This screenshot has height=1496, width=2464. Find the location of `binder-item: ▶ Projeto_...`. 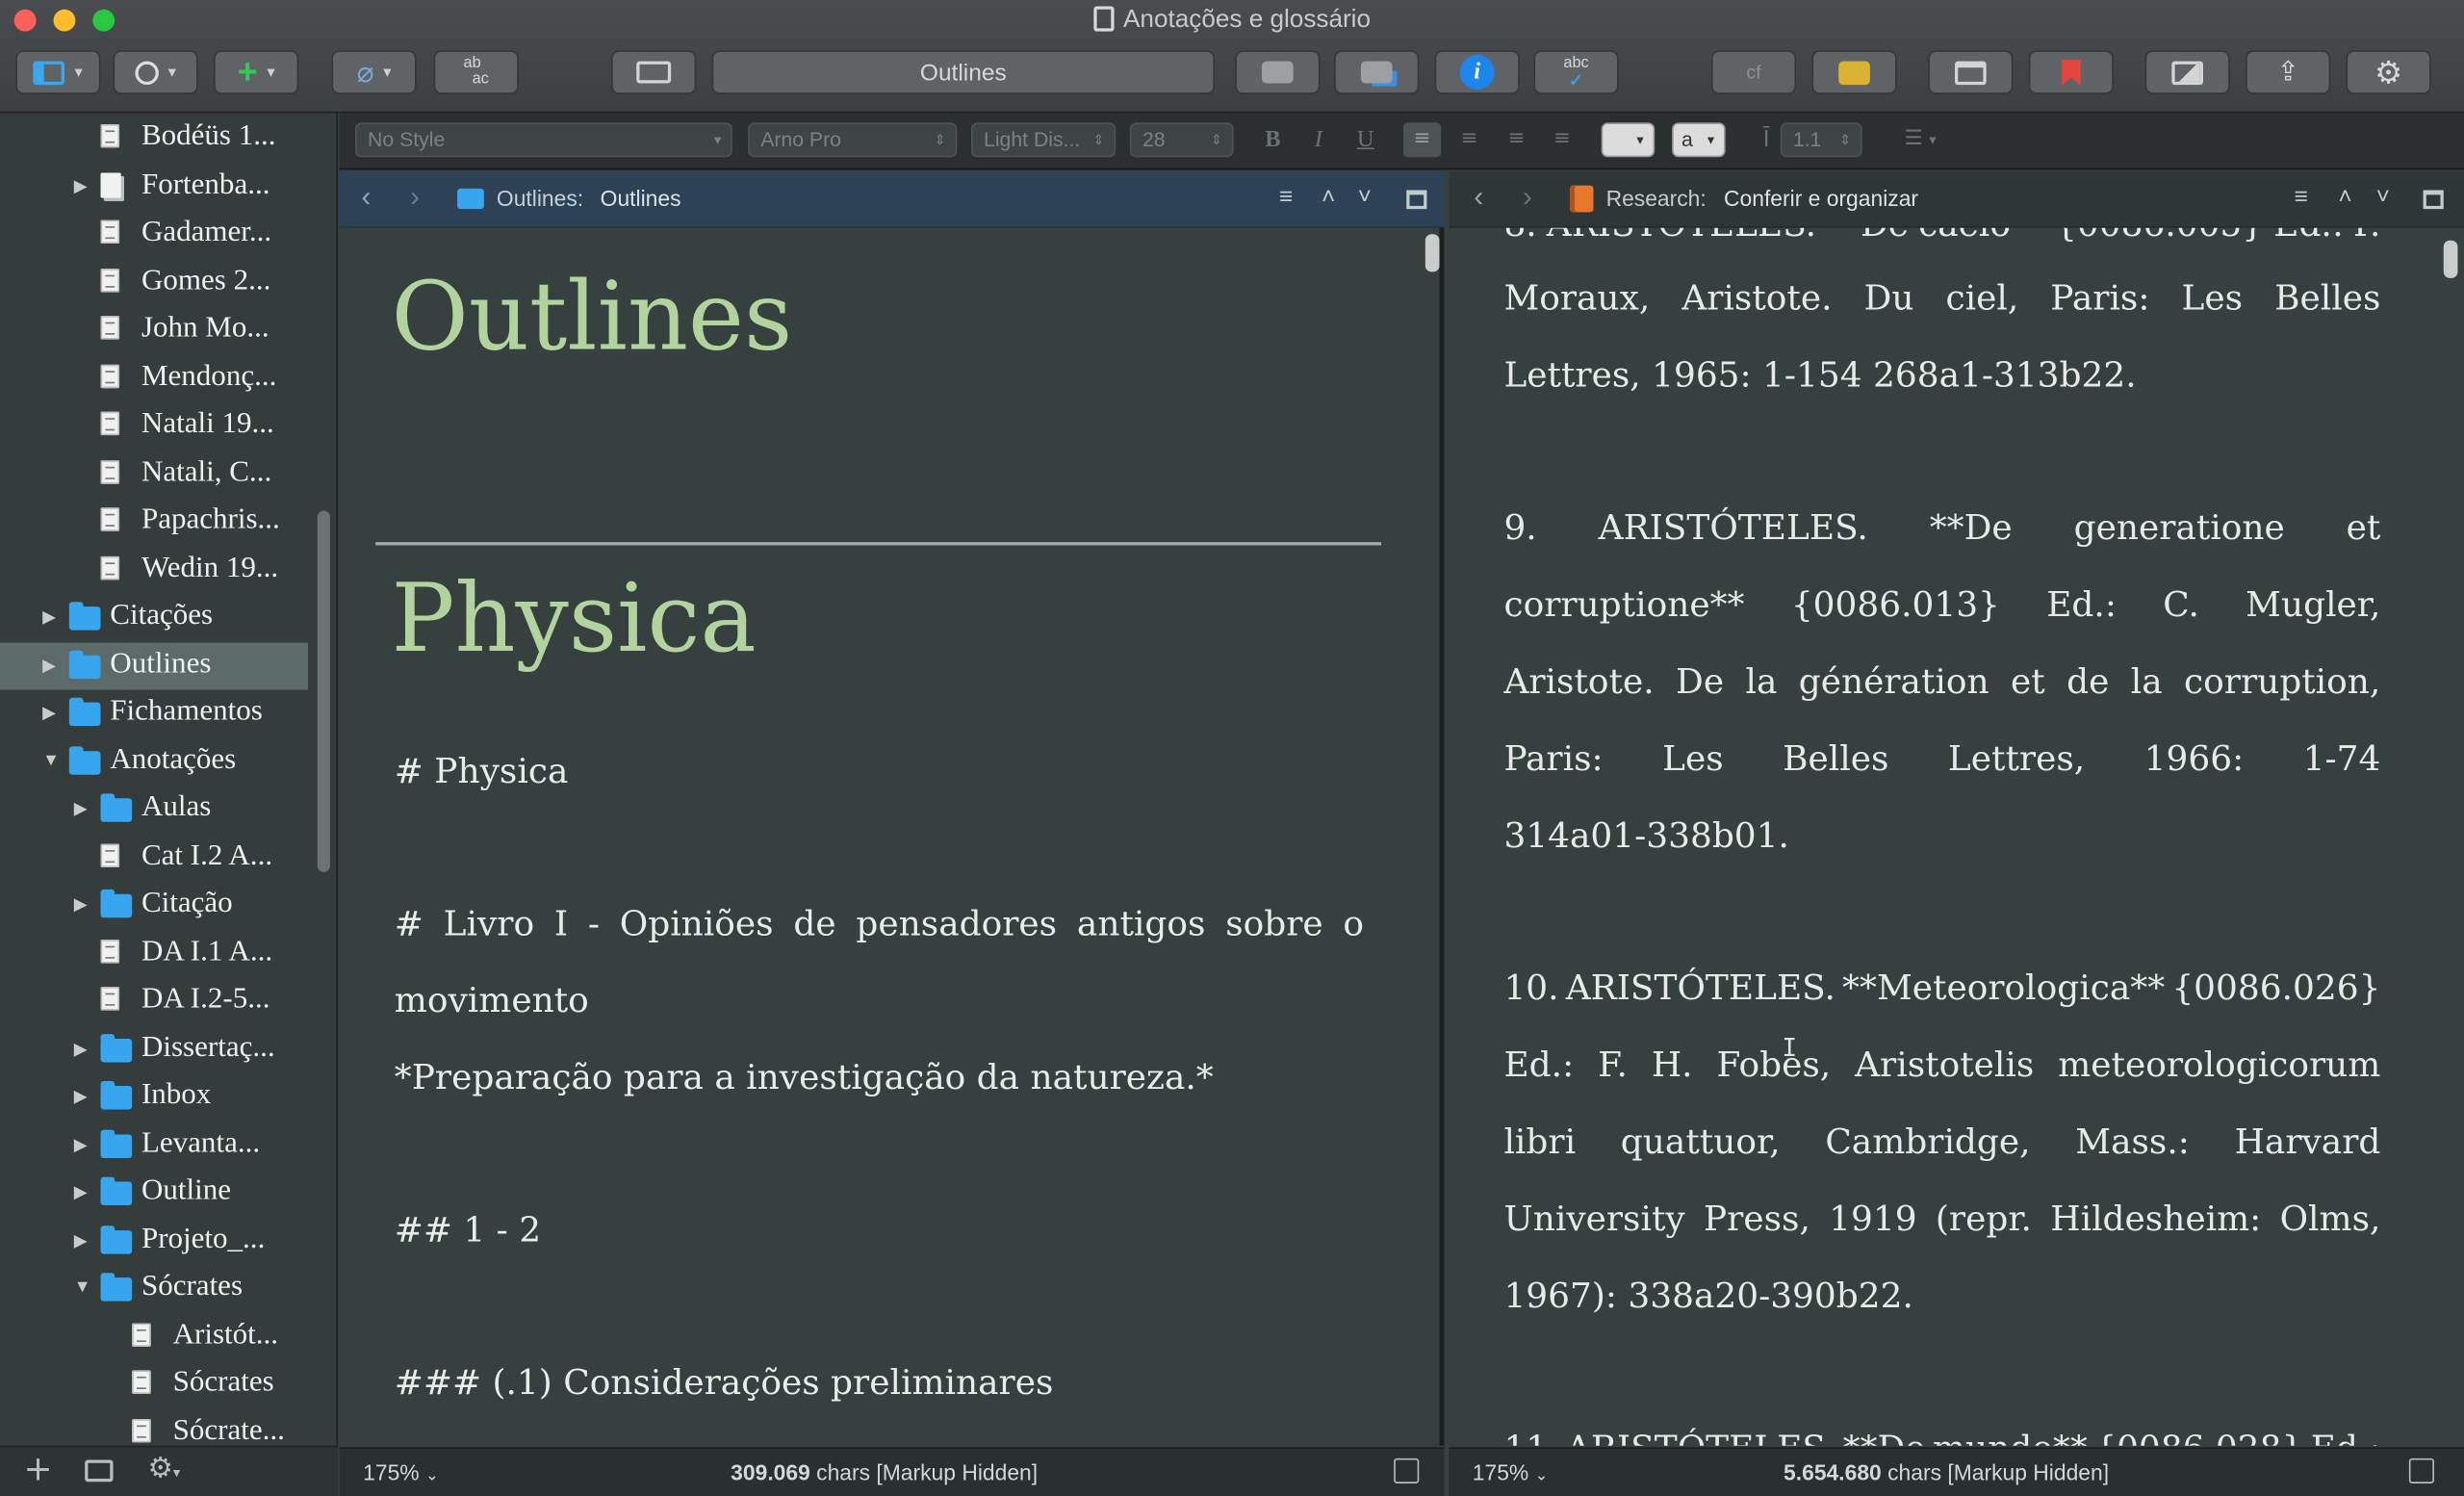

binder-item: ▶ Projeto_... is located at coordinates (154, 1240).